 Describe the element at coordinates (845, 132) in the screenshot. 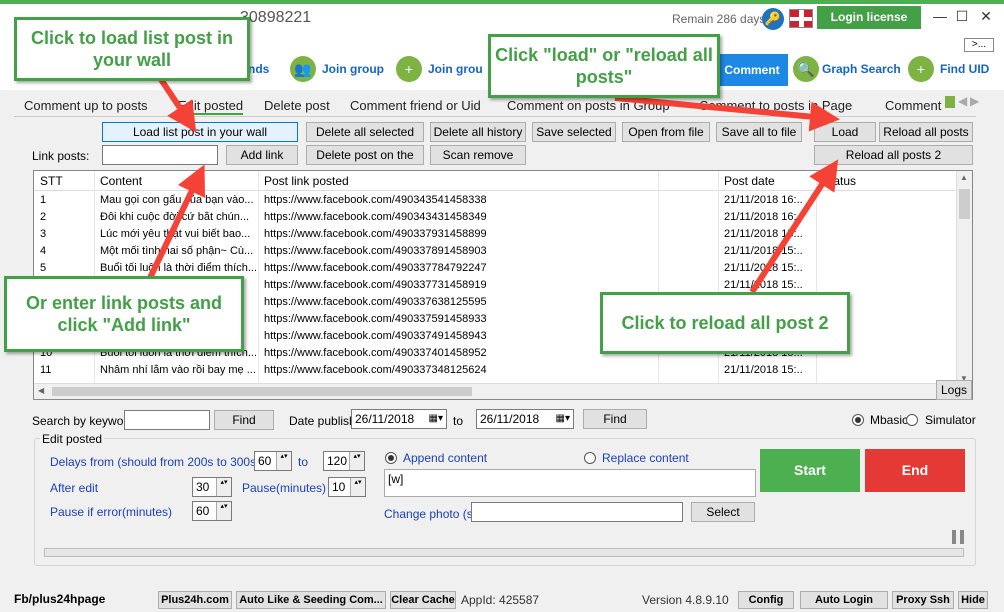

I see `load-button: Load` at that location.